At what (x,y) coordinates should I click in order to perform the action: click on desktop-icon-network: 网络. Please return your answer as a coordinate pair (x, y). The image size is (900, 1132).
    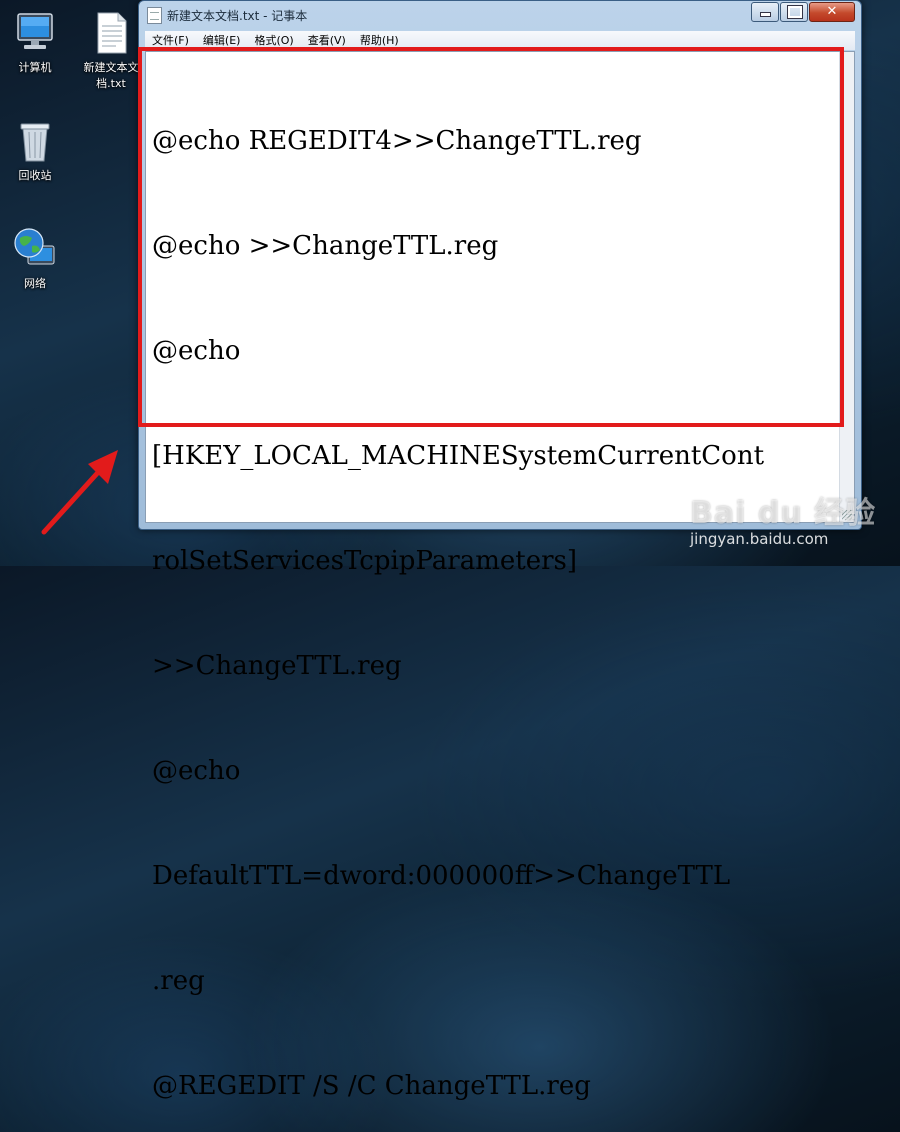
    Looking at the image, I should click on (35, 259).